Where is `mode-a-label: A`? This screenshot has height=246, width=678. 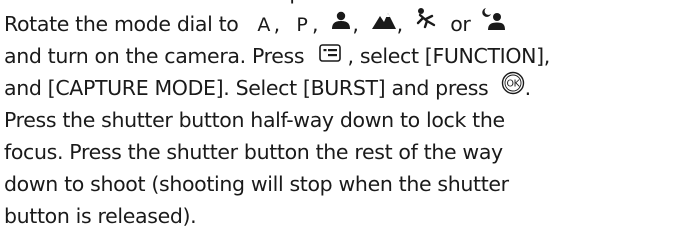
mode-a-label: A is located at coordinates (263, 25).